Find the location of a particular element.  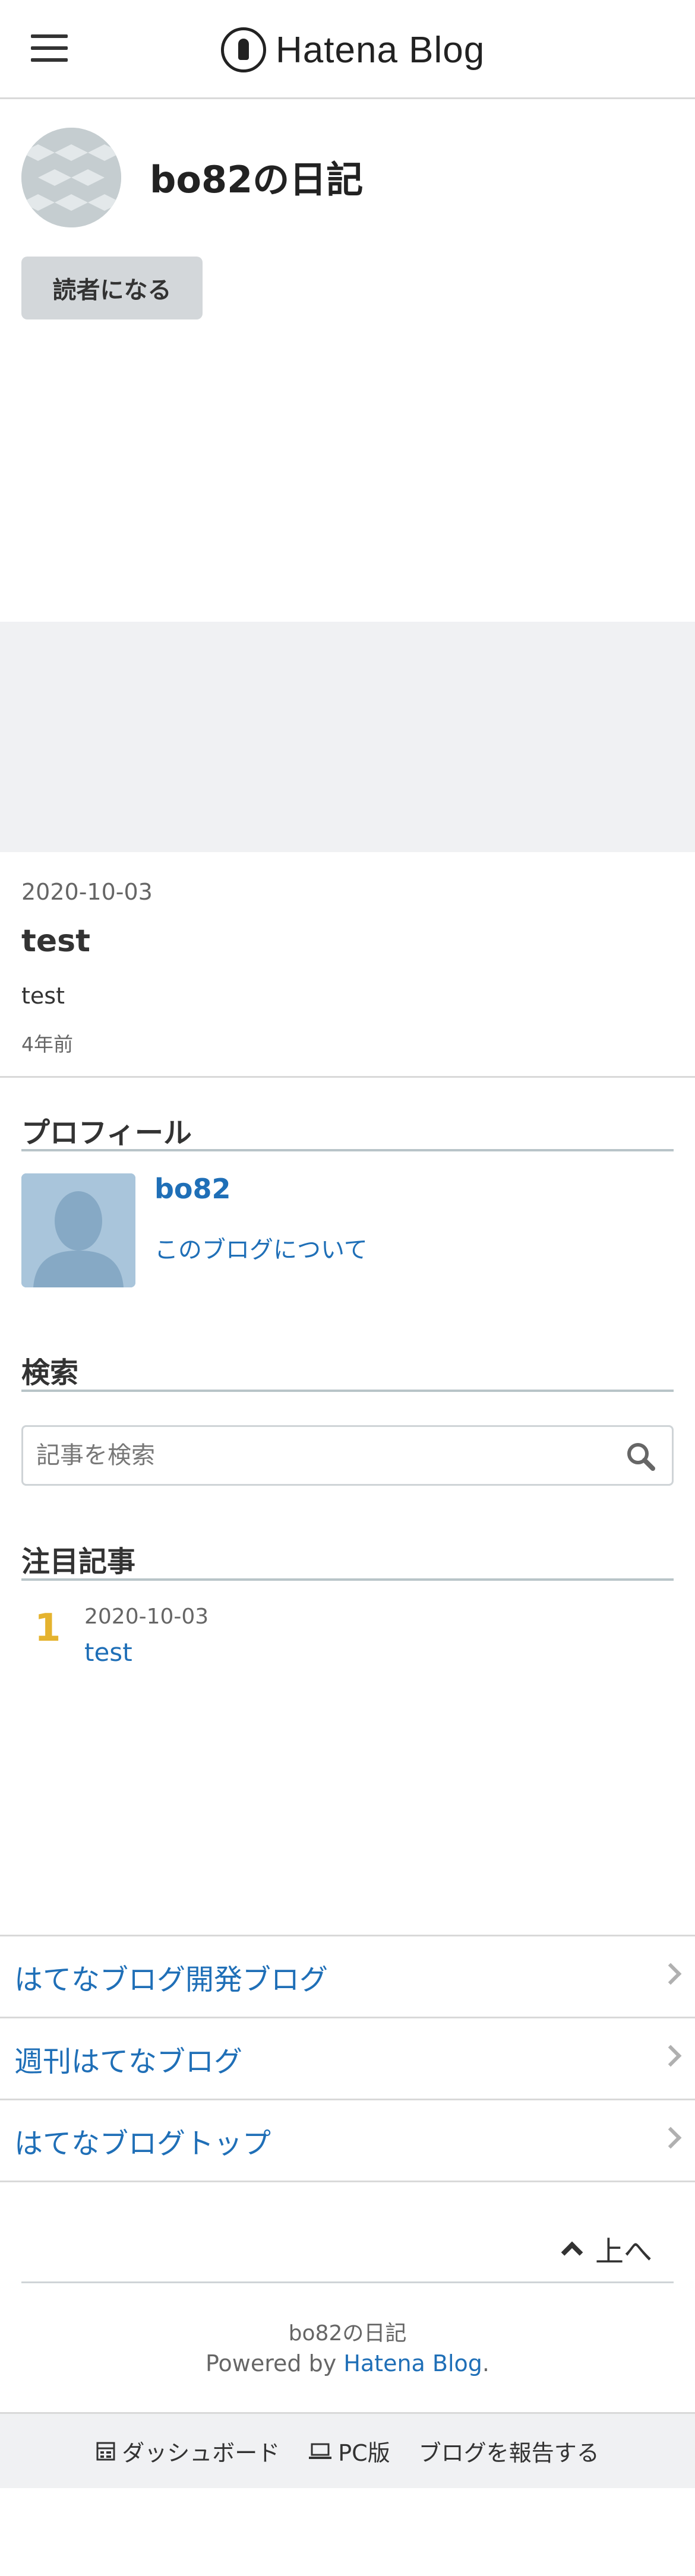

rank-number: 1 is located at coordinates (47, 1628).